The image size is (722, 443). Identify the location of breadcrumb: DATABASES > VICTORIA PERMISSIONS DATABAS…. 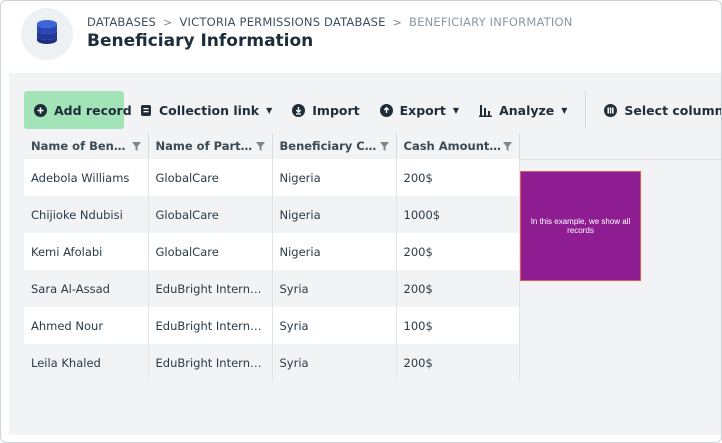
(330, 22).